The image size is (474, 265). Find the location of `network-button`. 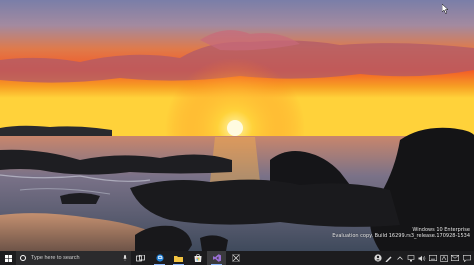

network-button is located at coordinates (410, 258).